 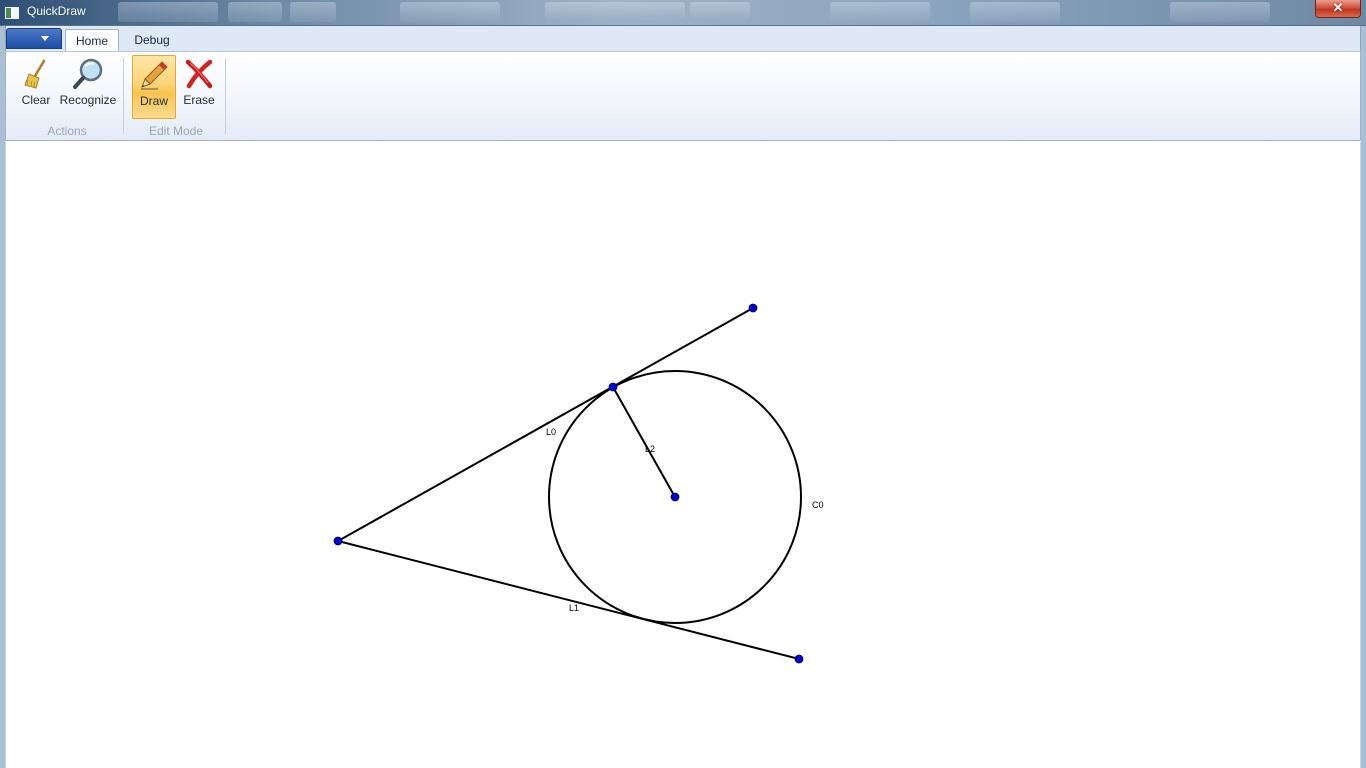 What do you see at coordinates (92, 40) in the screenshot?
I see `tab-home: Home` at bounding box center [92, 40].